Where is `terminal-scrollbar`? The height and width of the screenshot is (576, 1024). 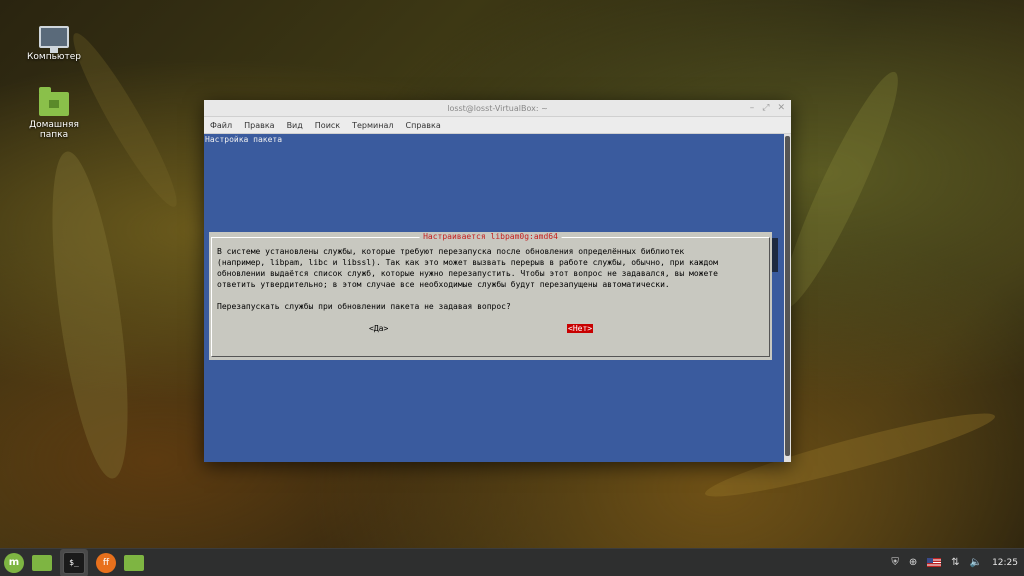 terminal-scrollbar is located at coordinates (787, 298).